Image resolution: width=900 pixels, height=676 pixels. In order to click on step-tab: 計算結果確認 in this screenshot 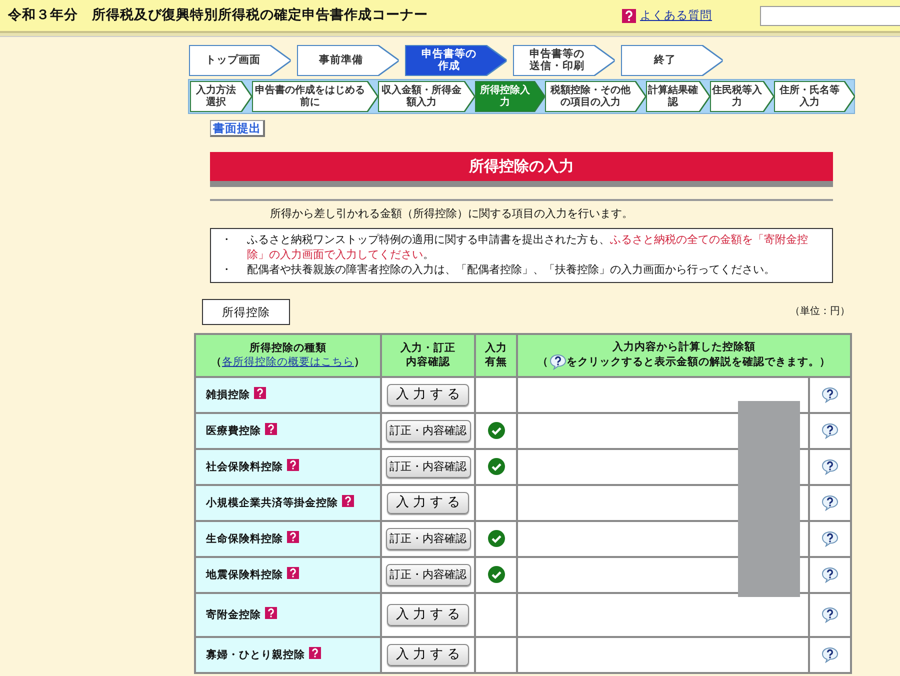, I will do `click(678, 96)`.